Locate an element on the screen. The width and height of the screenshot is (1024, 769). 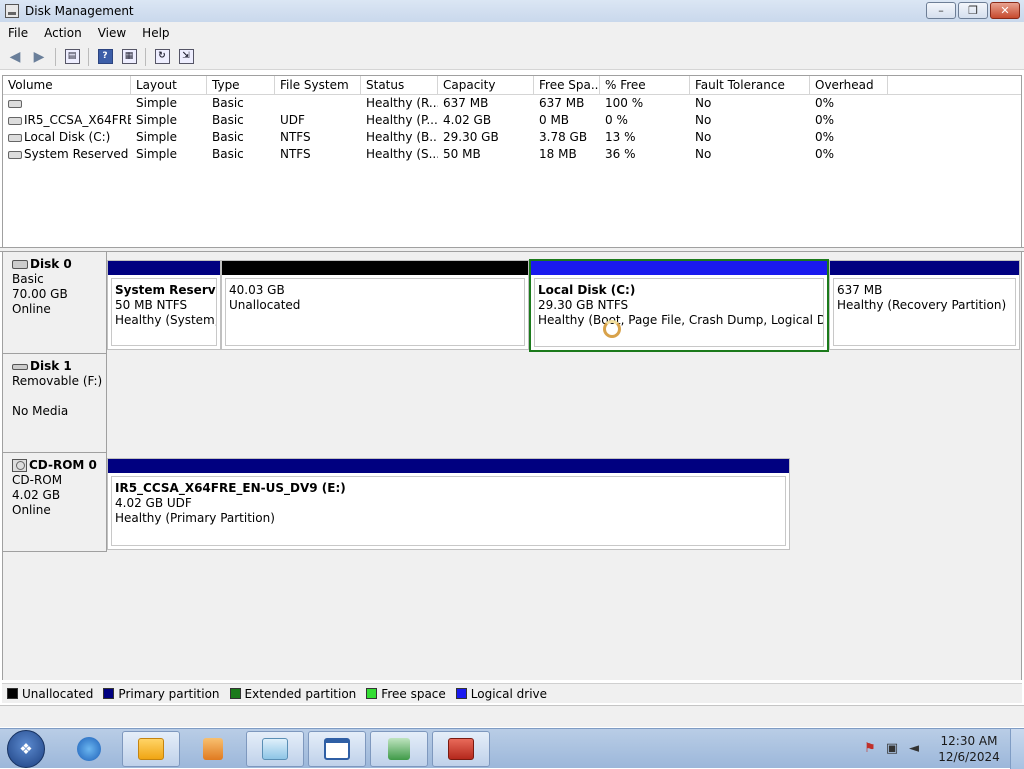
cell-percent-free: 13 % is located at coordinates (645, 137).